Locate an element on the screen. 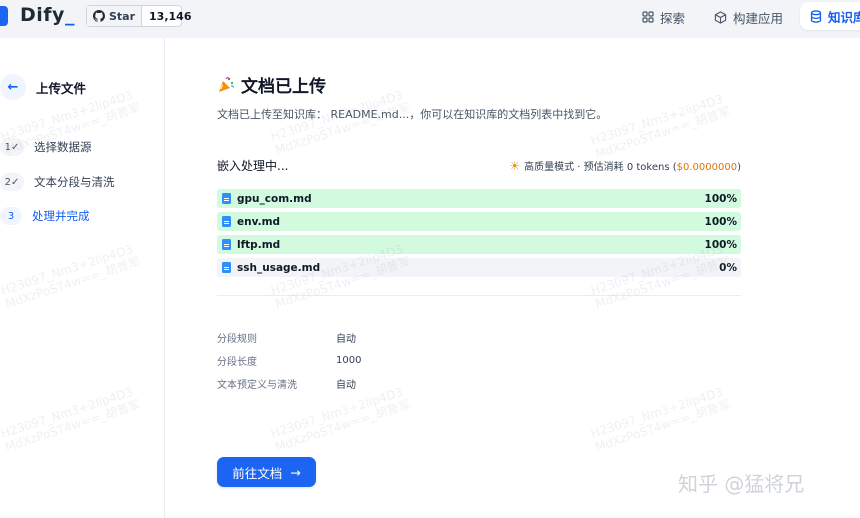  step-1-label: 选择数据源 is located at coordinates (63, 147).